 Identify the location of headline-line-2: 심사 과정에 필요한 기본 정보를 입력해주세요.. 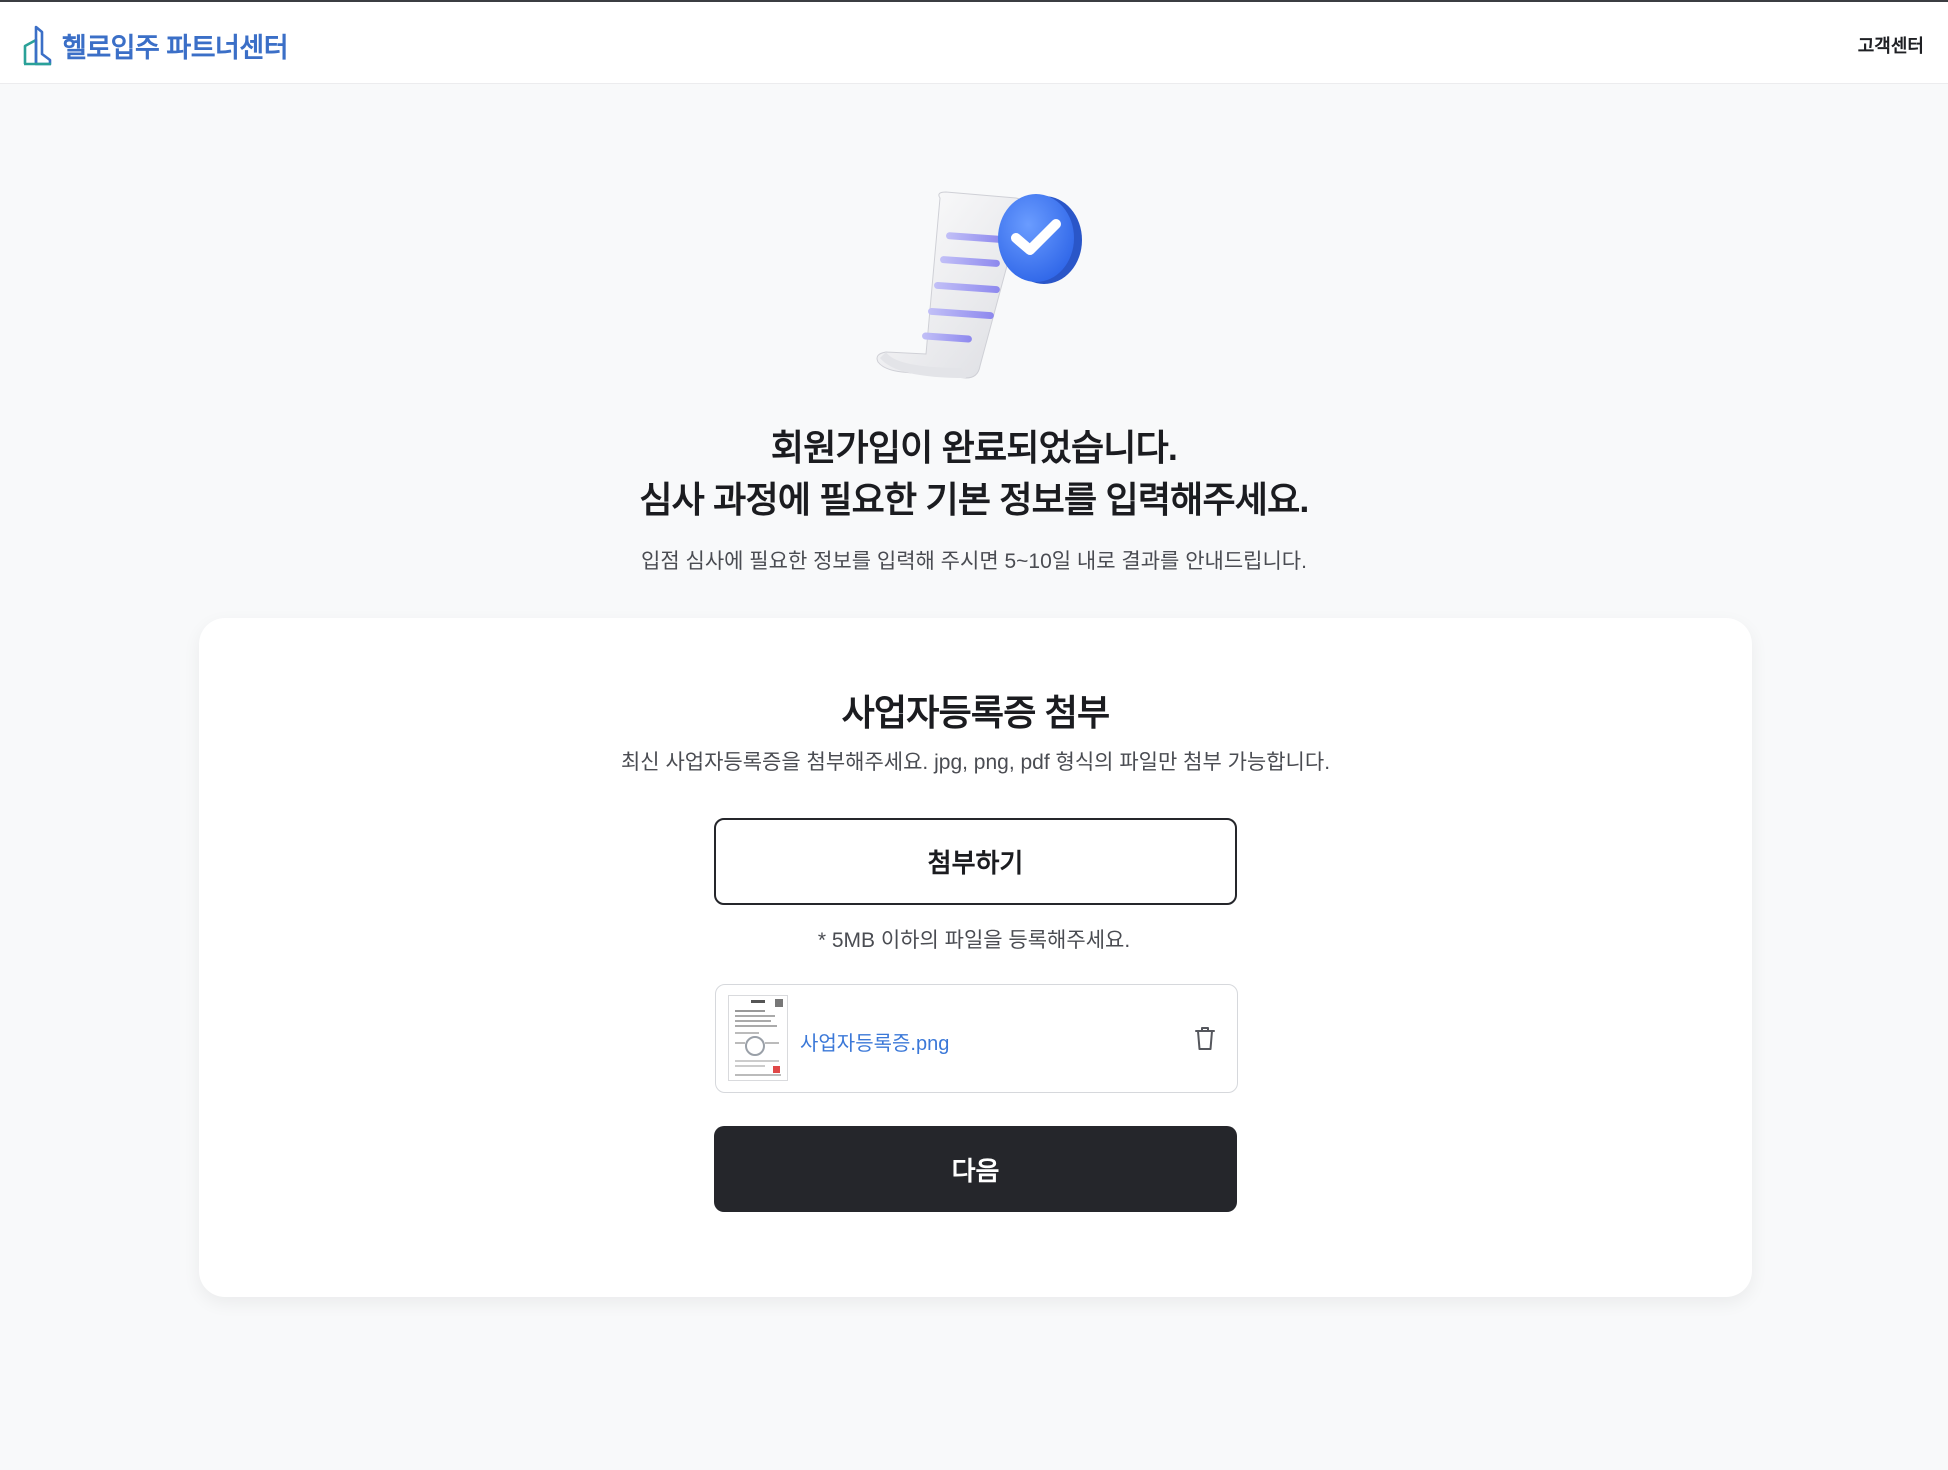
(974, 499).